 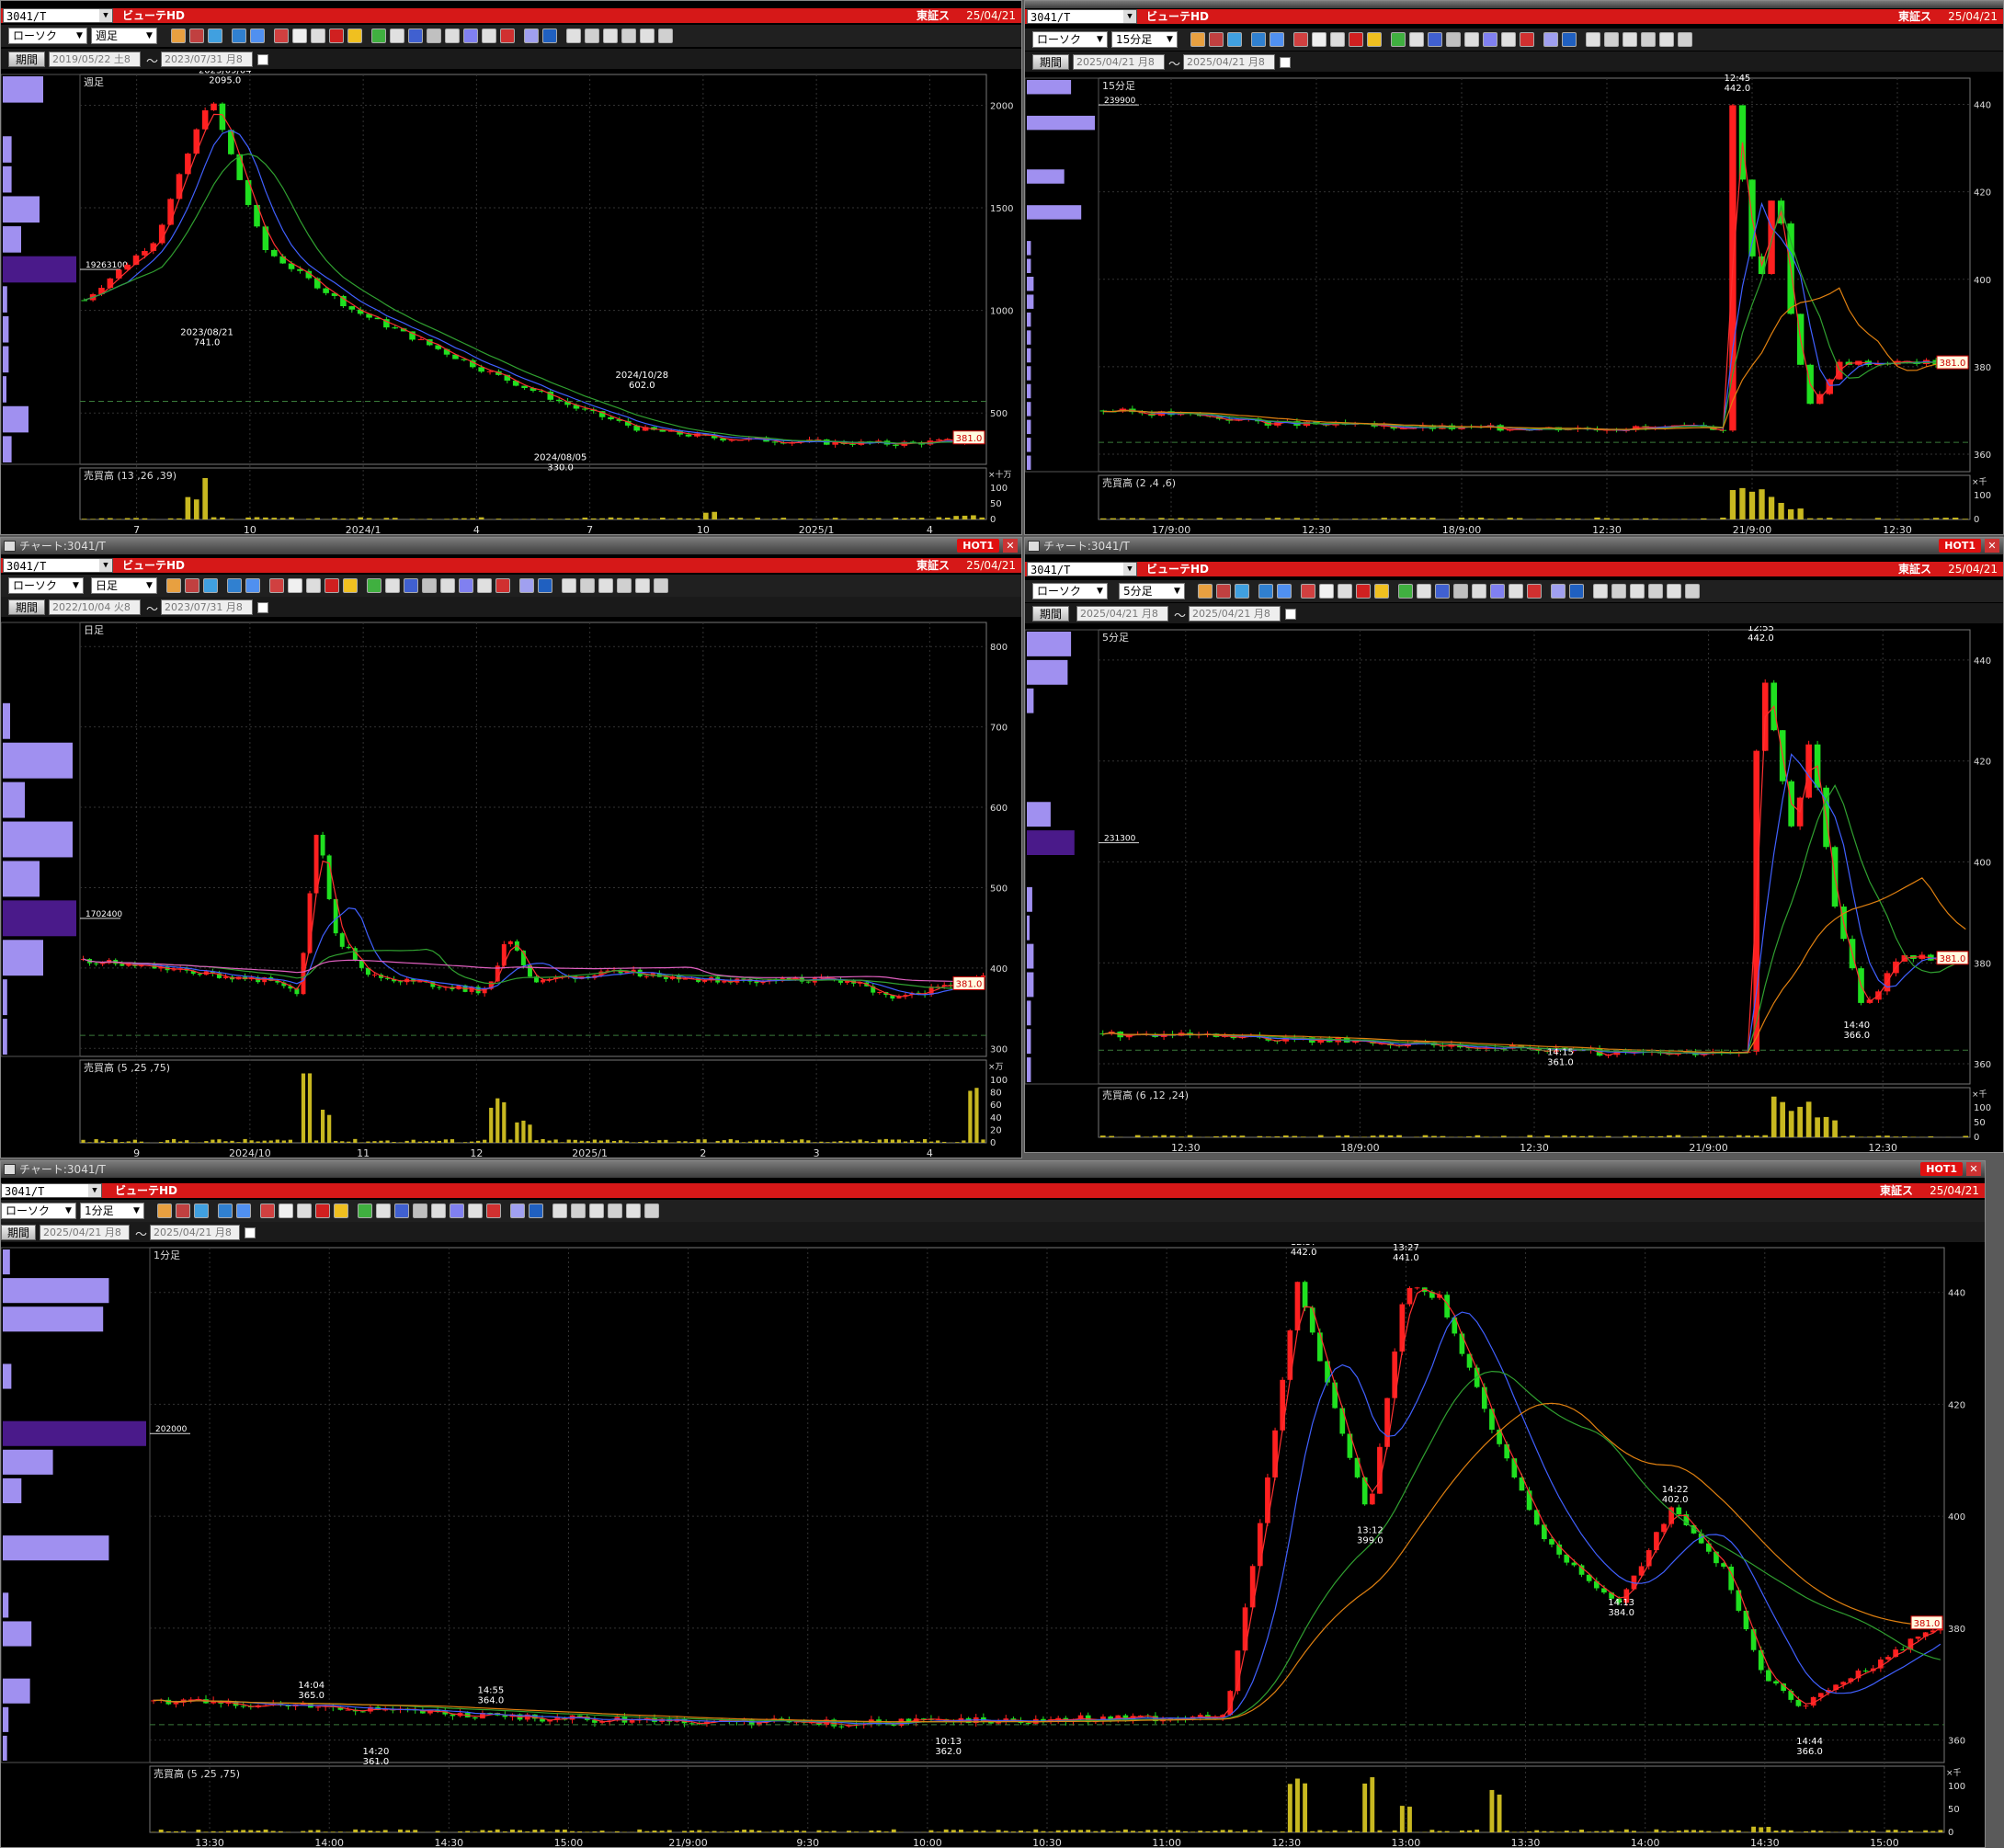 I want to click on start-date-field: 2019/05/22 土8, so click(x=95, y=59).